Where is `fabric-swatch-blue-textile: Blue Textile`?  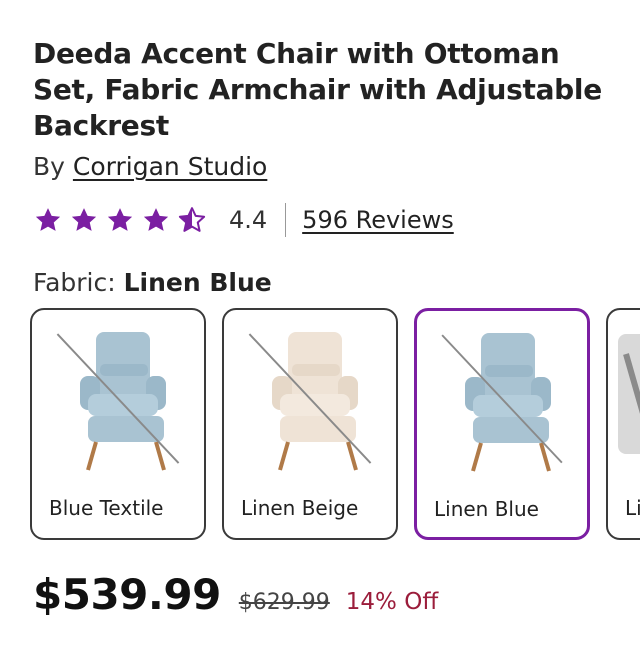
fabric-swatch-blue-textile: Blue Textile is located at coordinates (118, 424).